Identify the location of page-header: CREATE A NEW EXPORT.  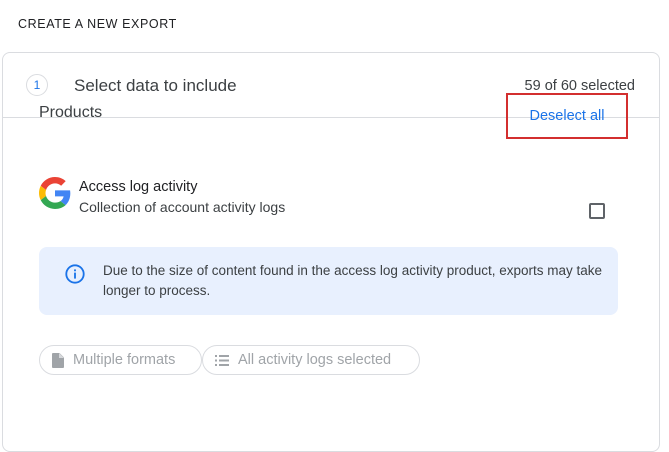
(97, 24).